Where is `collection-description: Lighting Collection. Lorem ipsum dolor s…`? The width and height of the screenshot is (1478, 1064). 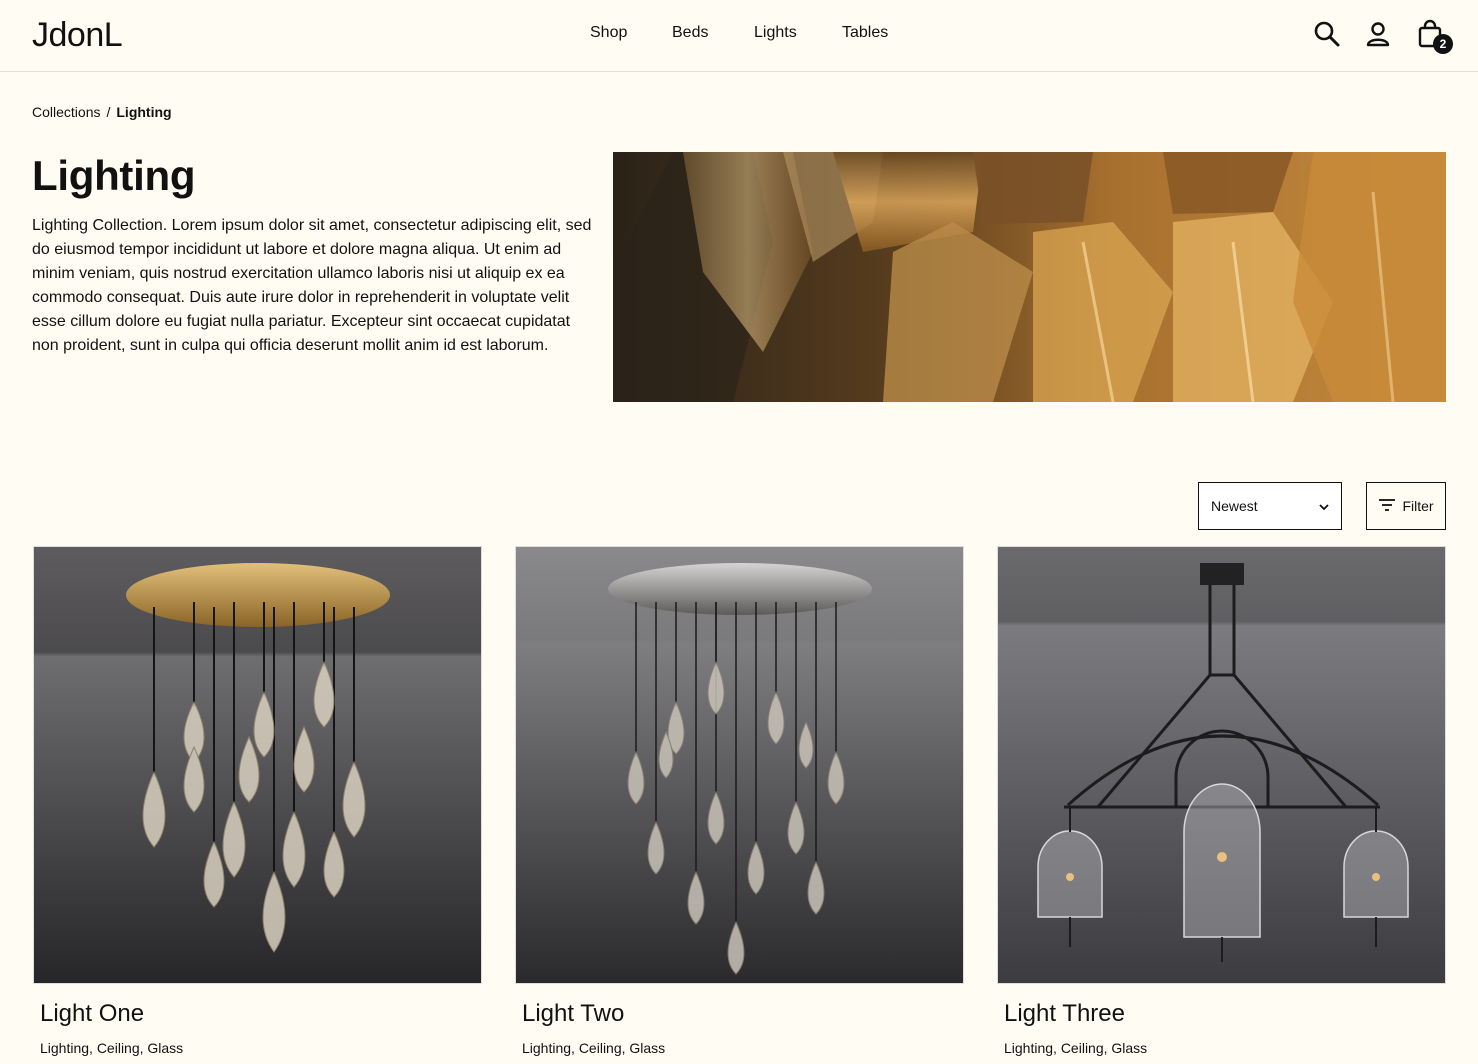 collection-description: Lighting Collection. Lorem ipsum dolor s… is located at coordinates (312, 285).